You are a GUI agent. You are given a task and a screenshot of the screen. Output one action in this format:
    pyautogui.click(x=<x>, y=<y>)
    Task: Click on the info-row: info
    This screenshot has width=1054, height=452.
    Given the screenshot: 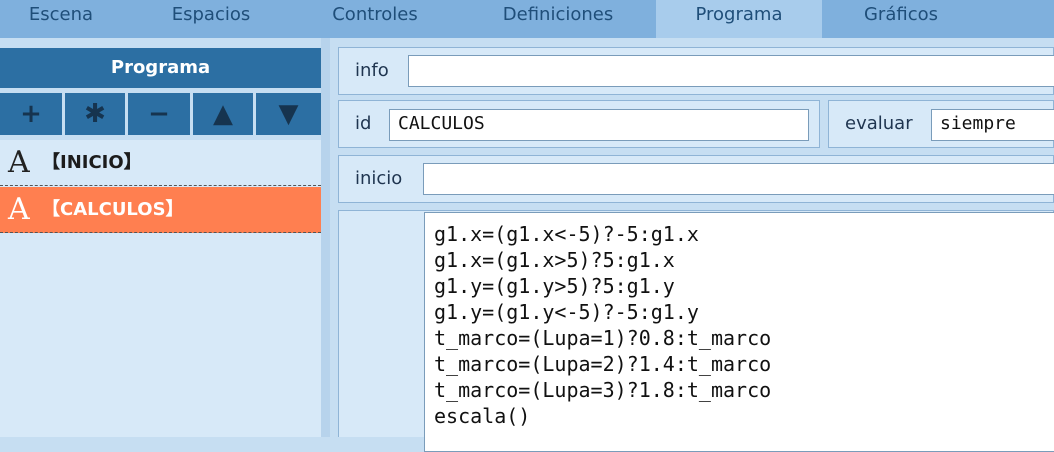 What is the action you would take?
    pyautogui.click(x=696, y=71)
    